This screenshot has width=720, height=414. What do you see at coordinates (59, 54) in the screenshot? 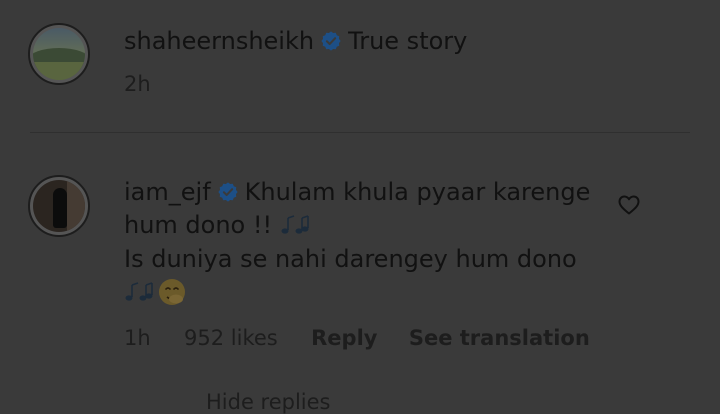
I see `avatar-shaheernsheikh` at bounding box center [59, 54].